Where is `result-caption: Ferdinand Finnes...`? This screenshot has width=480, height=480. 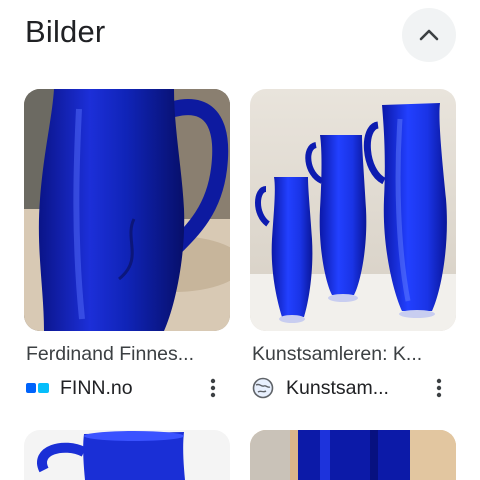 result-caption: Ferdinand Finnes... is located at coordinates (129, 354).